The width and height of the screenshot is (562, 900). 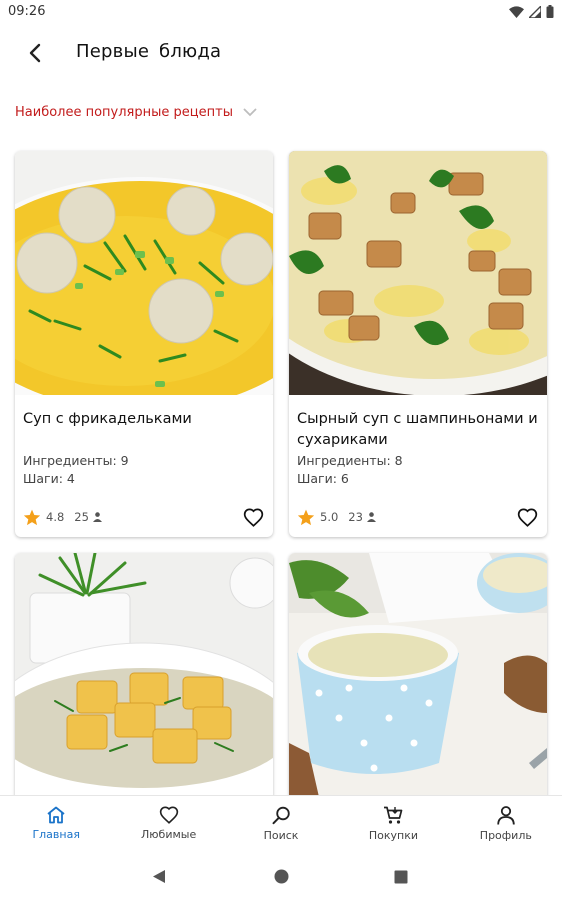 I want to click on home-icon, so click(x=56, y=815).